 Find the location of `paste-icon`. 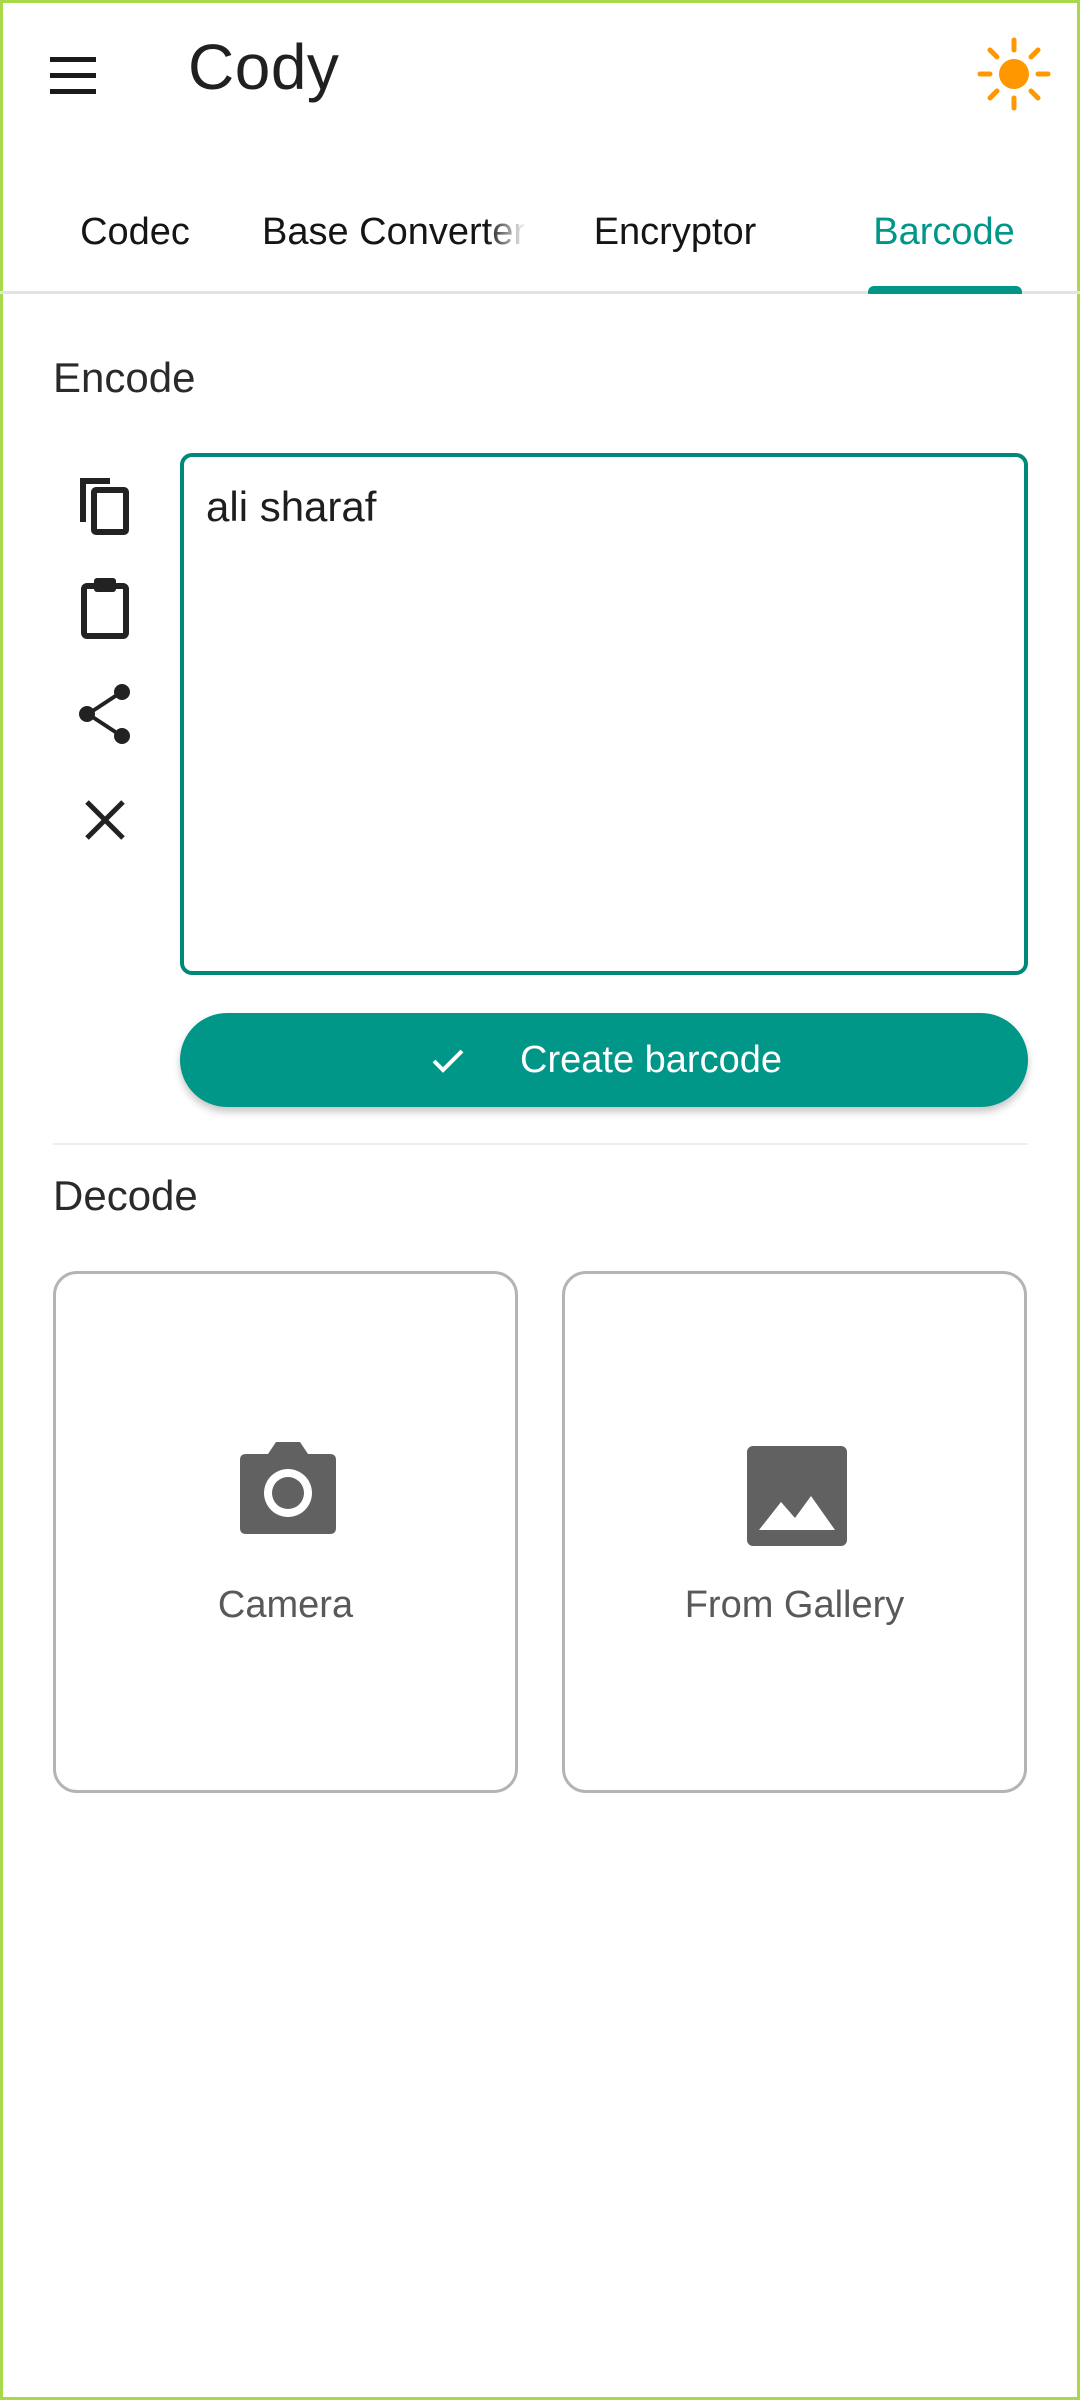

paste-icon is located at coordinates (105, 608).